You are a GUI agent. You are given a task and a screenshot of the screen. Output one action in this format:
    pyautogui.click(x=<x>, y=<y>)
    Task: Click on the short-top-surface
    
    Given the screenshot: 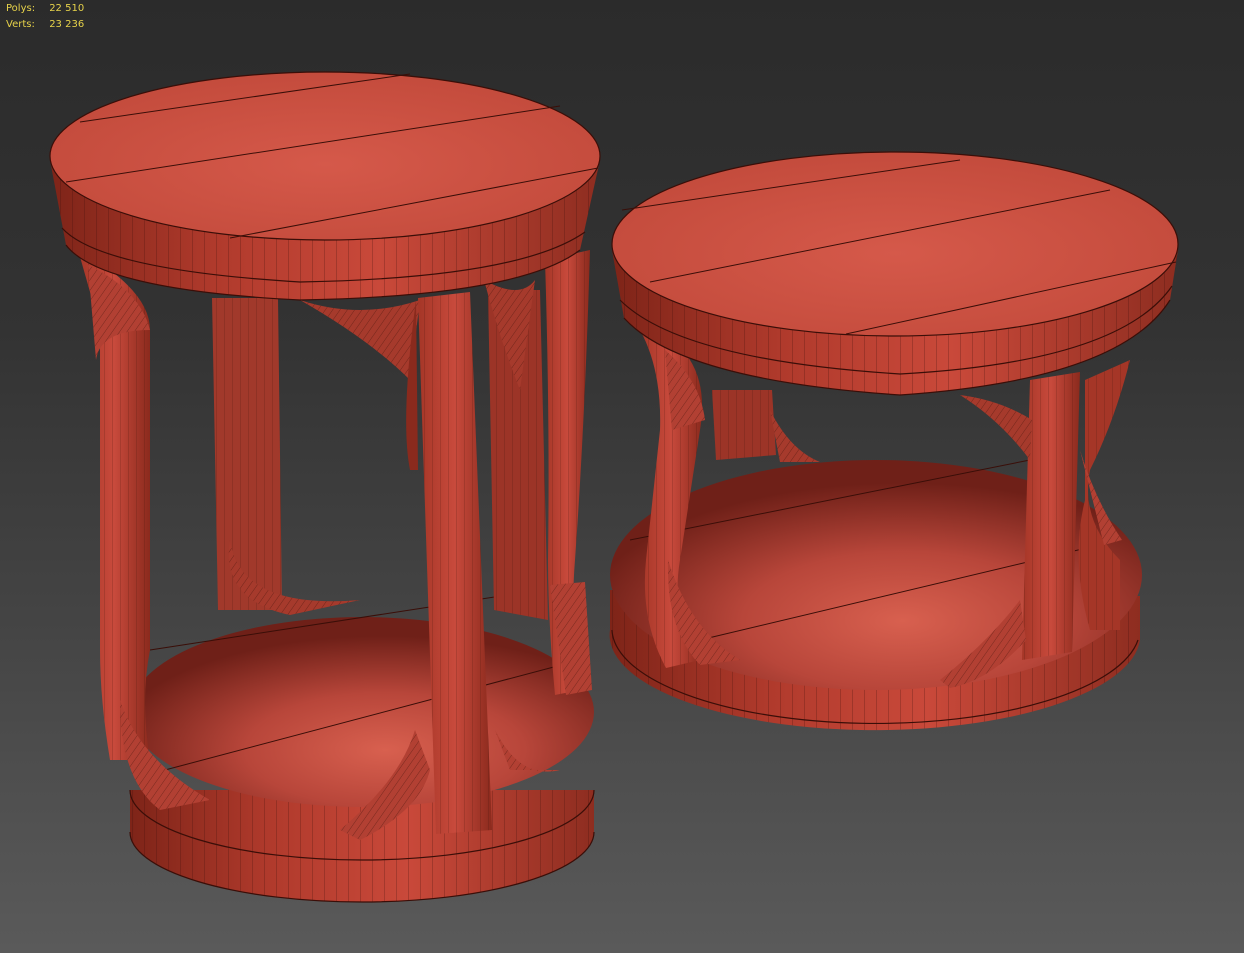 What is the action you would take?
    pyautogui.click(x=895, y=244)
    